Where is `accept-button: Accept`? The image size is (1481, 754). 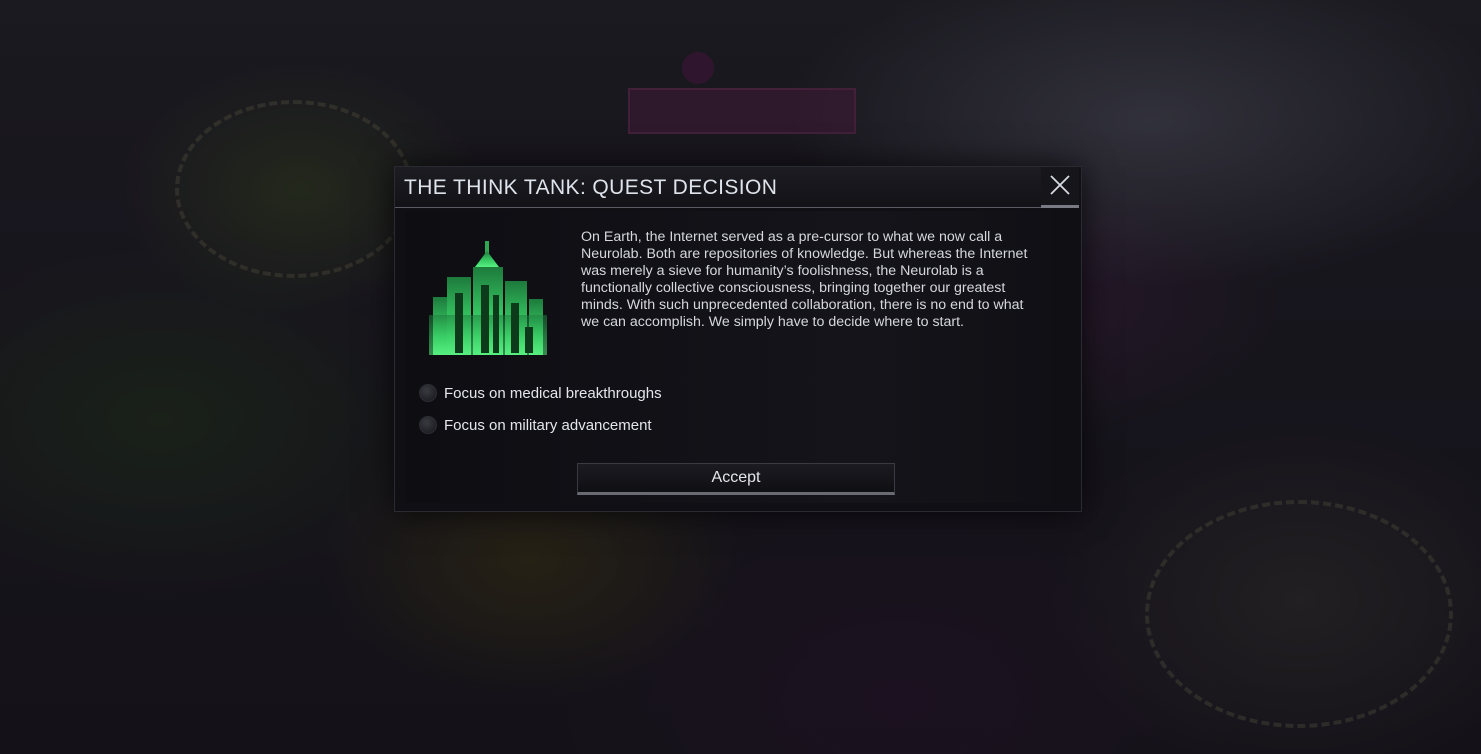
accept-button: Accept is located at coordinates (736, 479).